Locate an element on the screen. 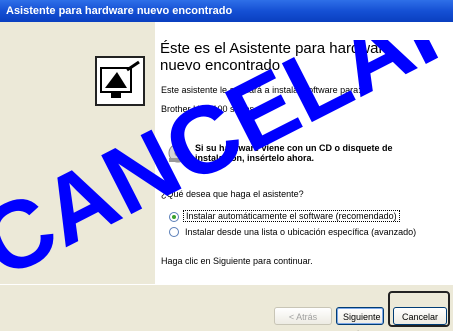 The height and width of the screenshot is (331, 453). continue-instruction: Haga clic en Siguiente para continuar. is located at coordinates (237, 261).